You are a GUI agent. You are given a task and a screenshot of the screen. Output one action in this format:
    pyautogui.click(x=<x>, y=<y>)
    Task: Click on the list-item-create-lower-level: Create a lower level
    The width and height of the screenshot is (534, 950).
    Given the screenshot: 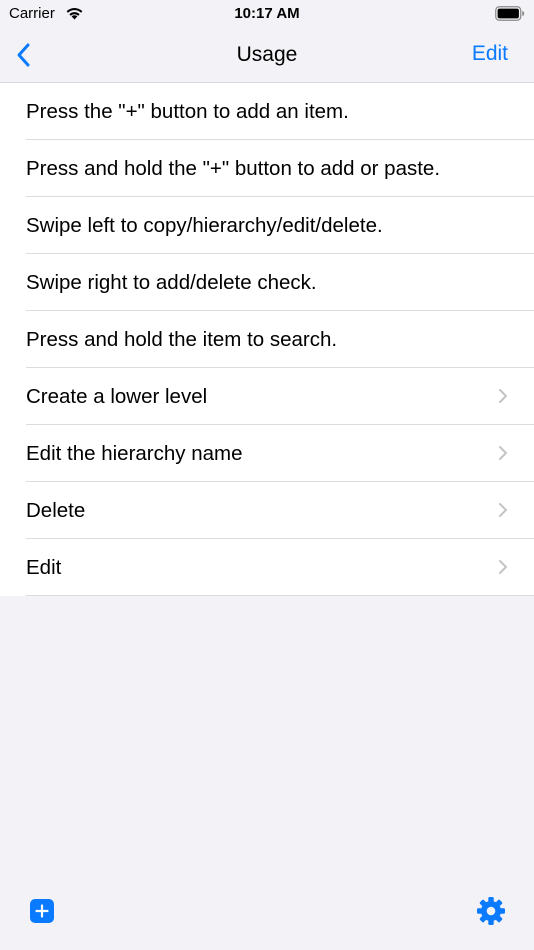 What is the action you would take?
    pyautogui.click(x=267, y=396)
    